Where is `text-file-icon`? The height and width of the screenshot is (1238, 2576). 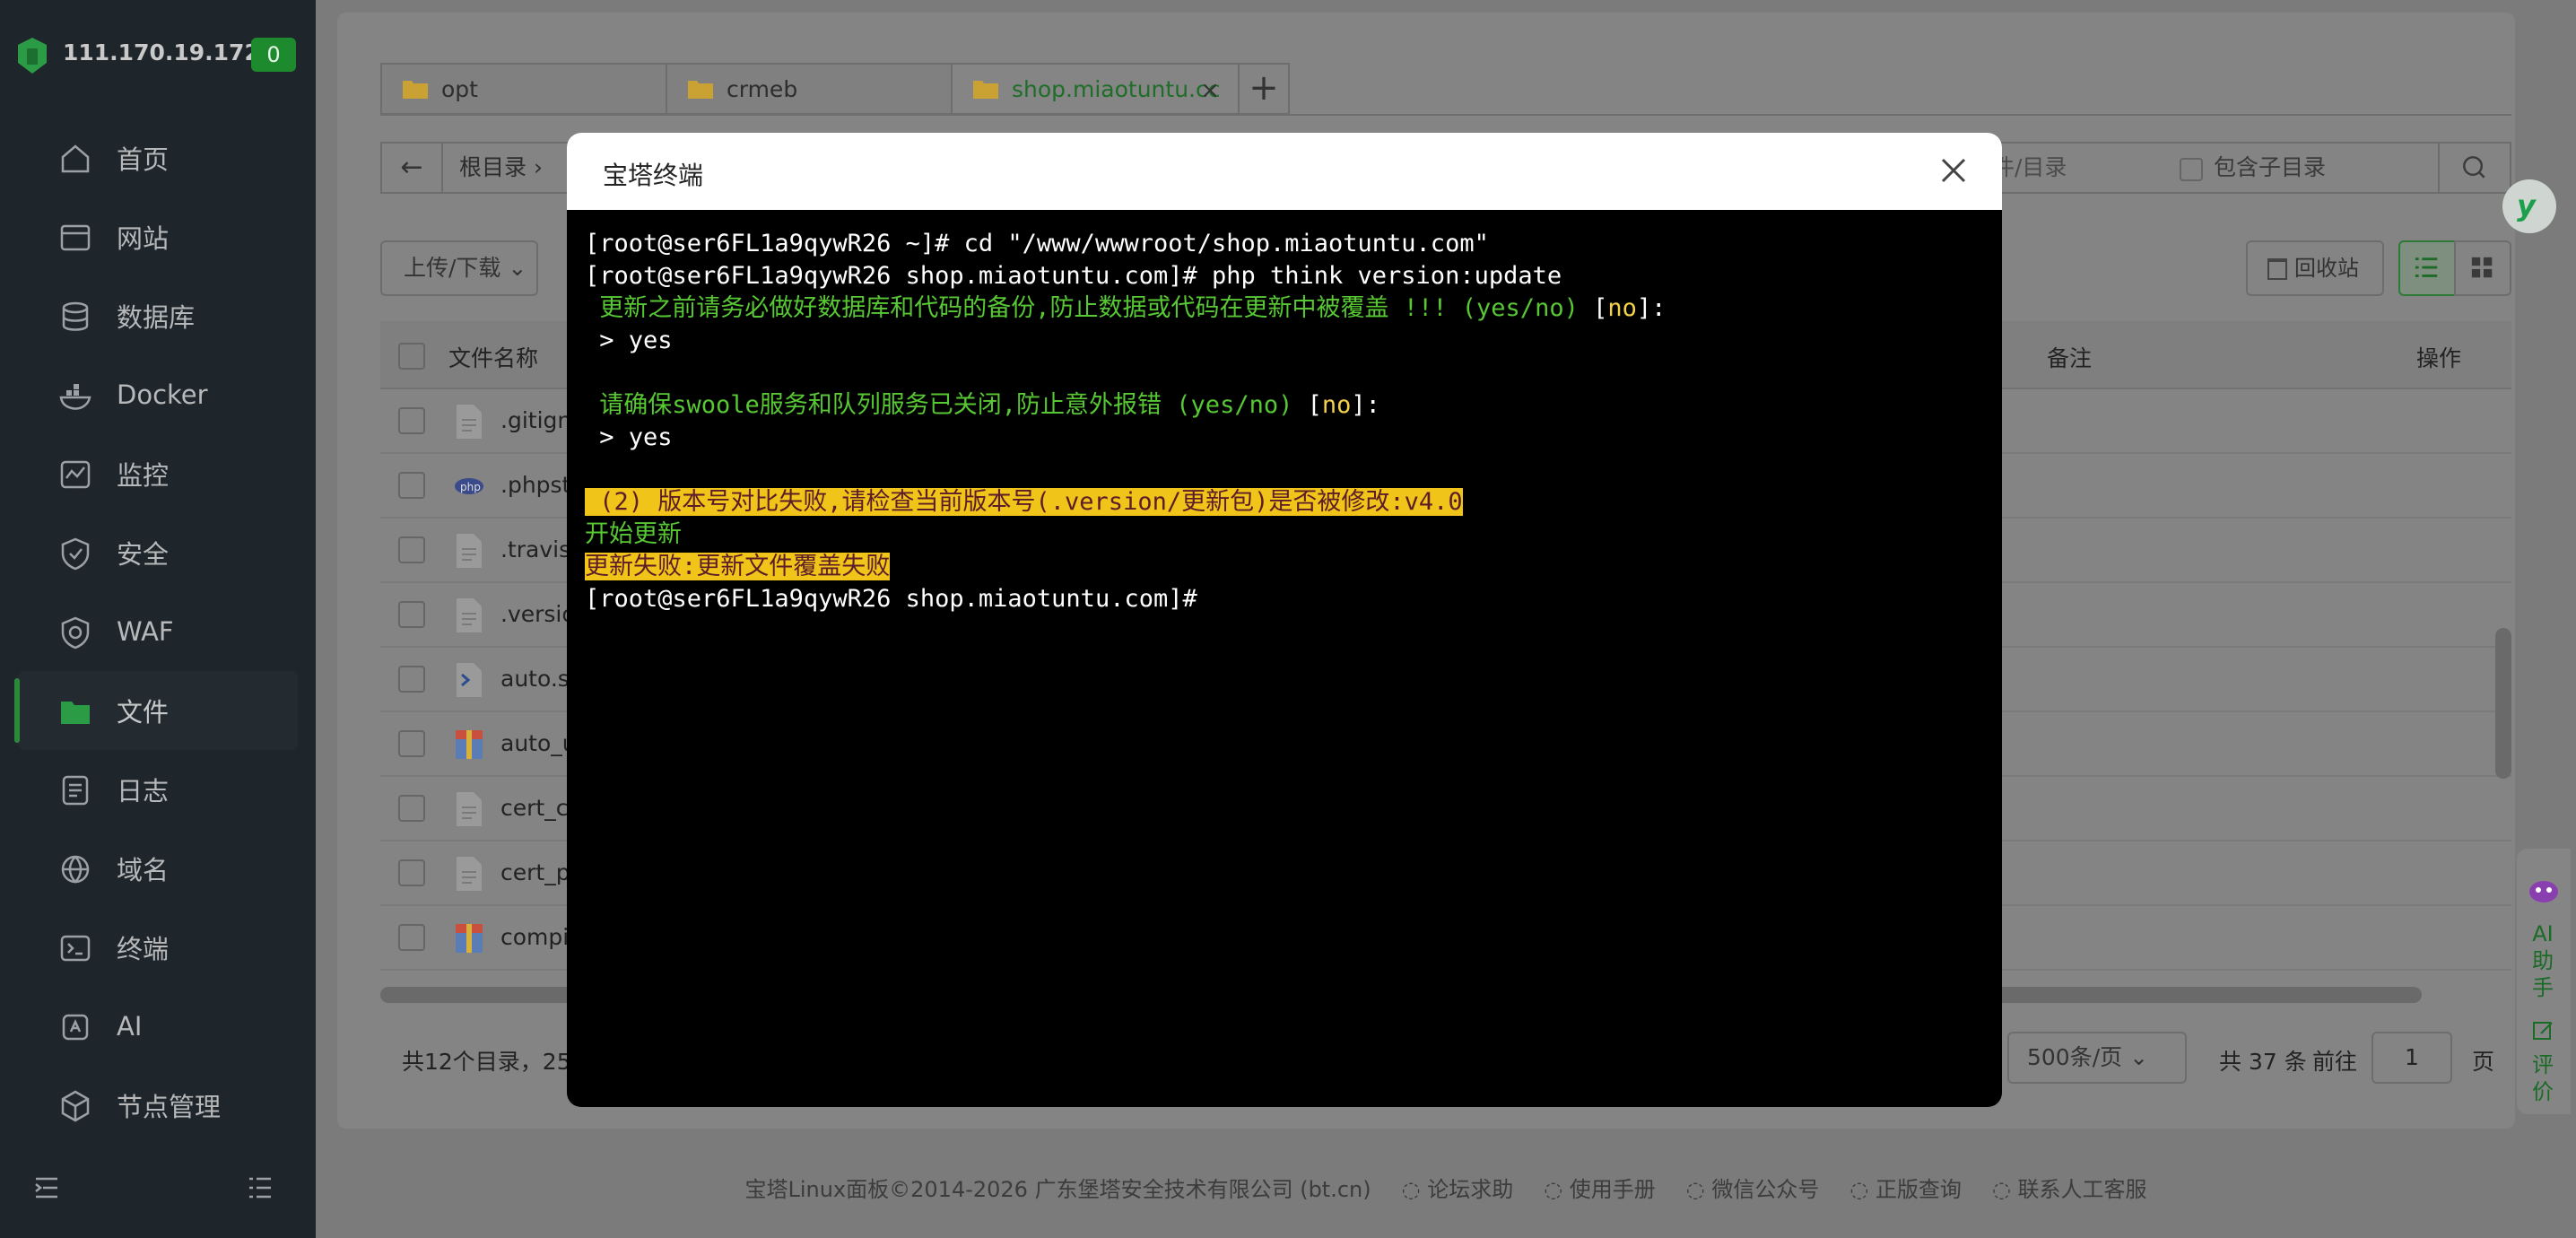
text-file-icon is located at coordinates (469, 422).